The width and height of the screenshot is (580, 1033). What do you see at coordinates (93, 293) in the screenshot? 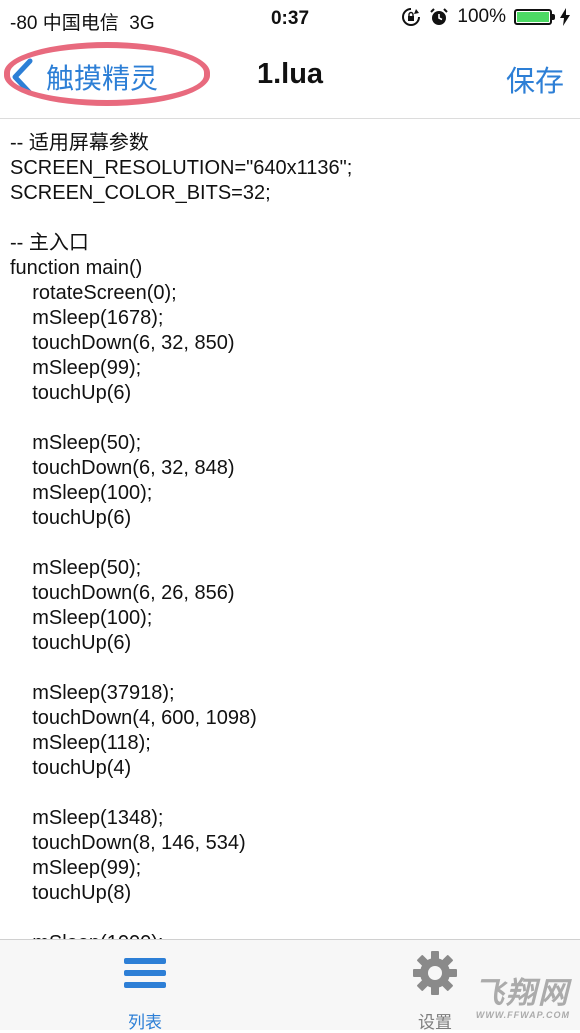
I see `code-line: rotateScreen(0);` at bounding box center [93, 293].